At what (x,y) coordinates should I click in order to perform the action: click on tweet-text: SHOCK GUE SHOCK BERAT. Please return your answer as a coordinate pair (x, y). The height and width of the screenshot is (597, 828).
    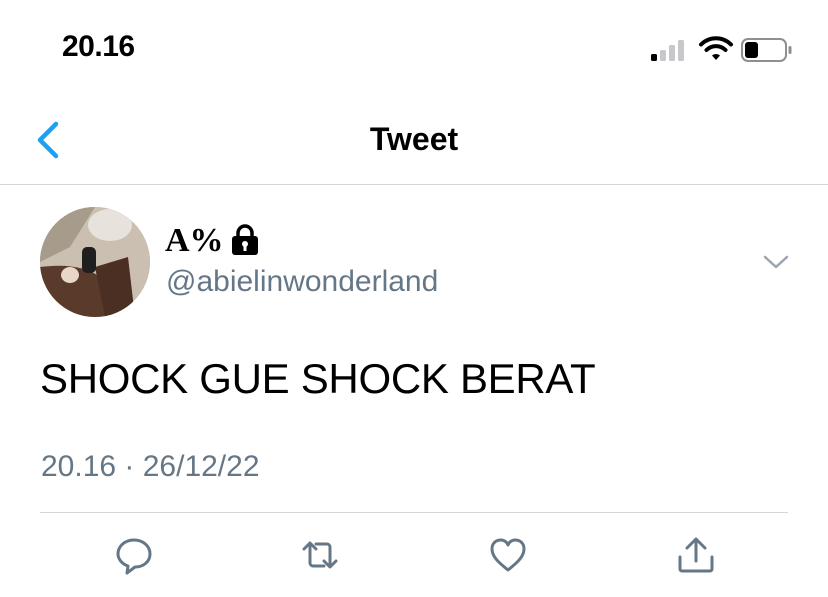
    Looking at the image, I should click on (318, 378).